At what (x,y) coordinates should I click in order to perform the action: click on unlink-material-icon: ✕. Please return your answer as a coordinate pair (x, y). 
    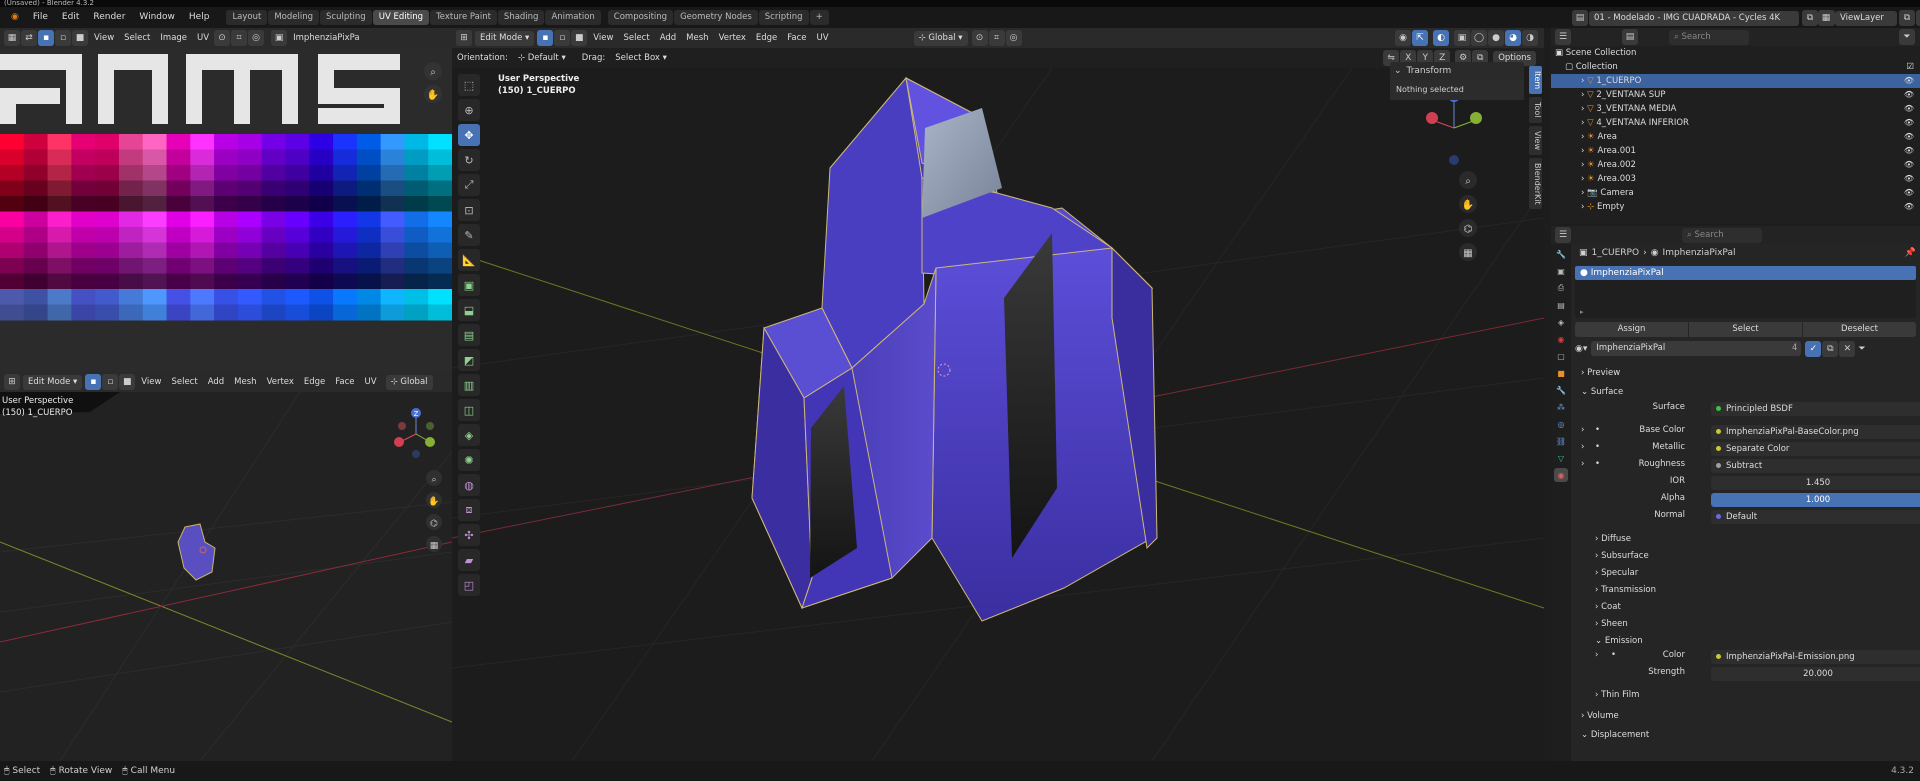
    Looking at the image, I should click on (1847, 348).